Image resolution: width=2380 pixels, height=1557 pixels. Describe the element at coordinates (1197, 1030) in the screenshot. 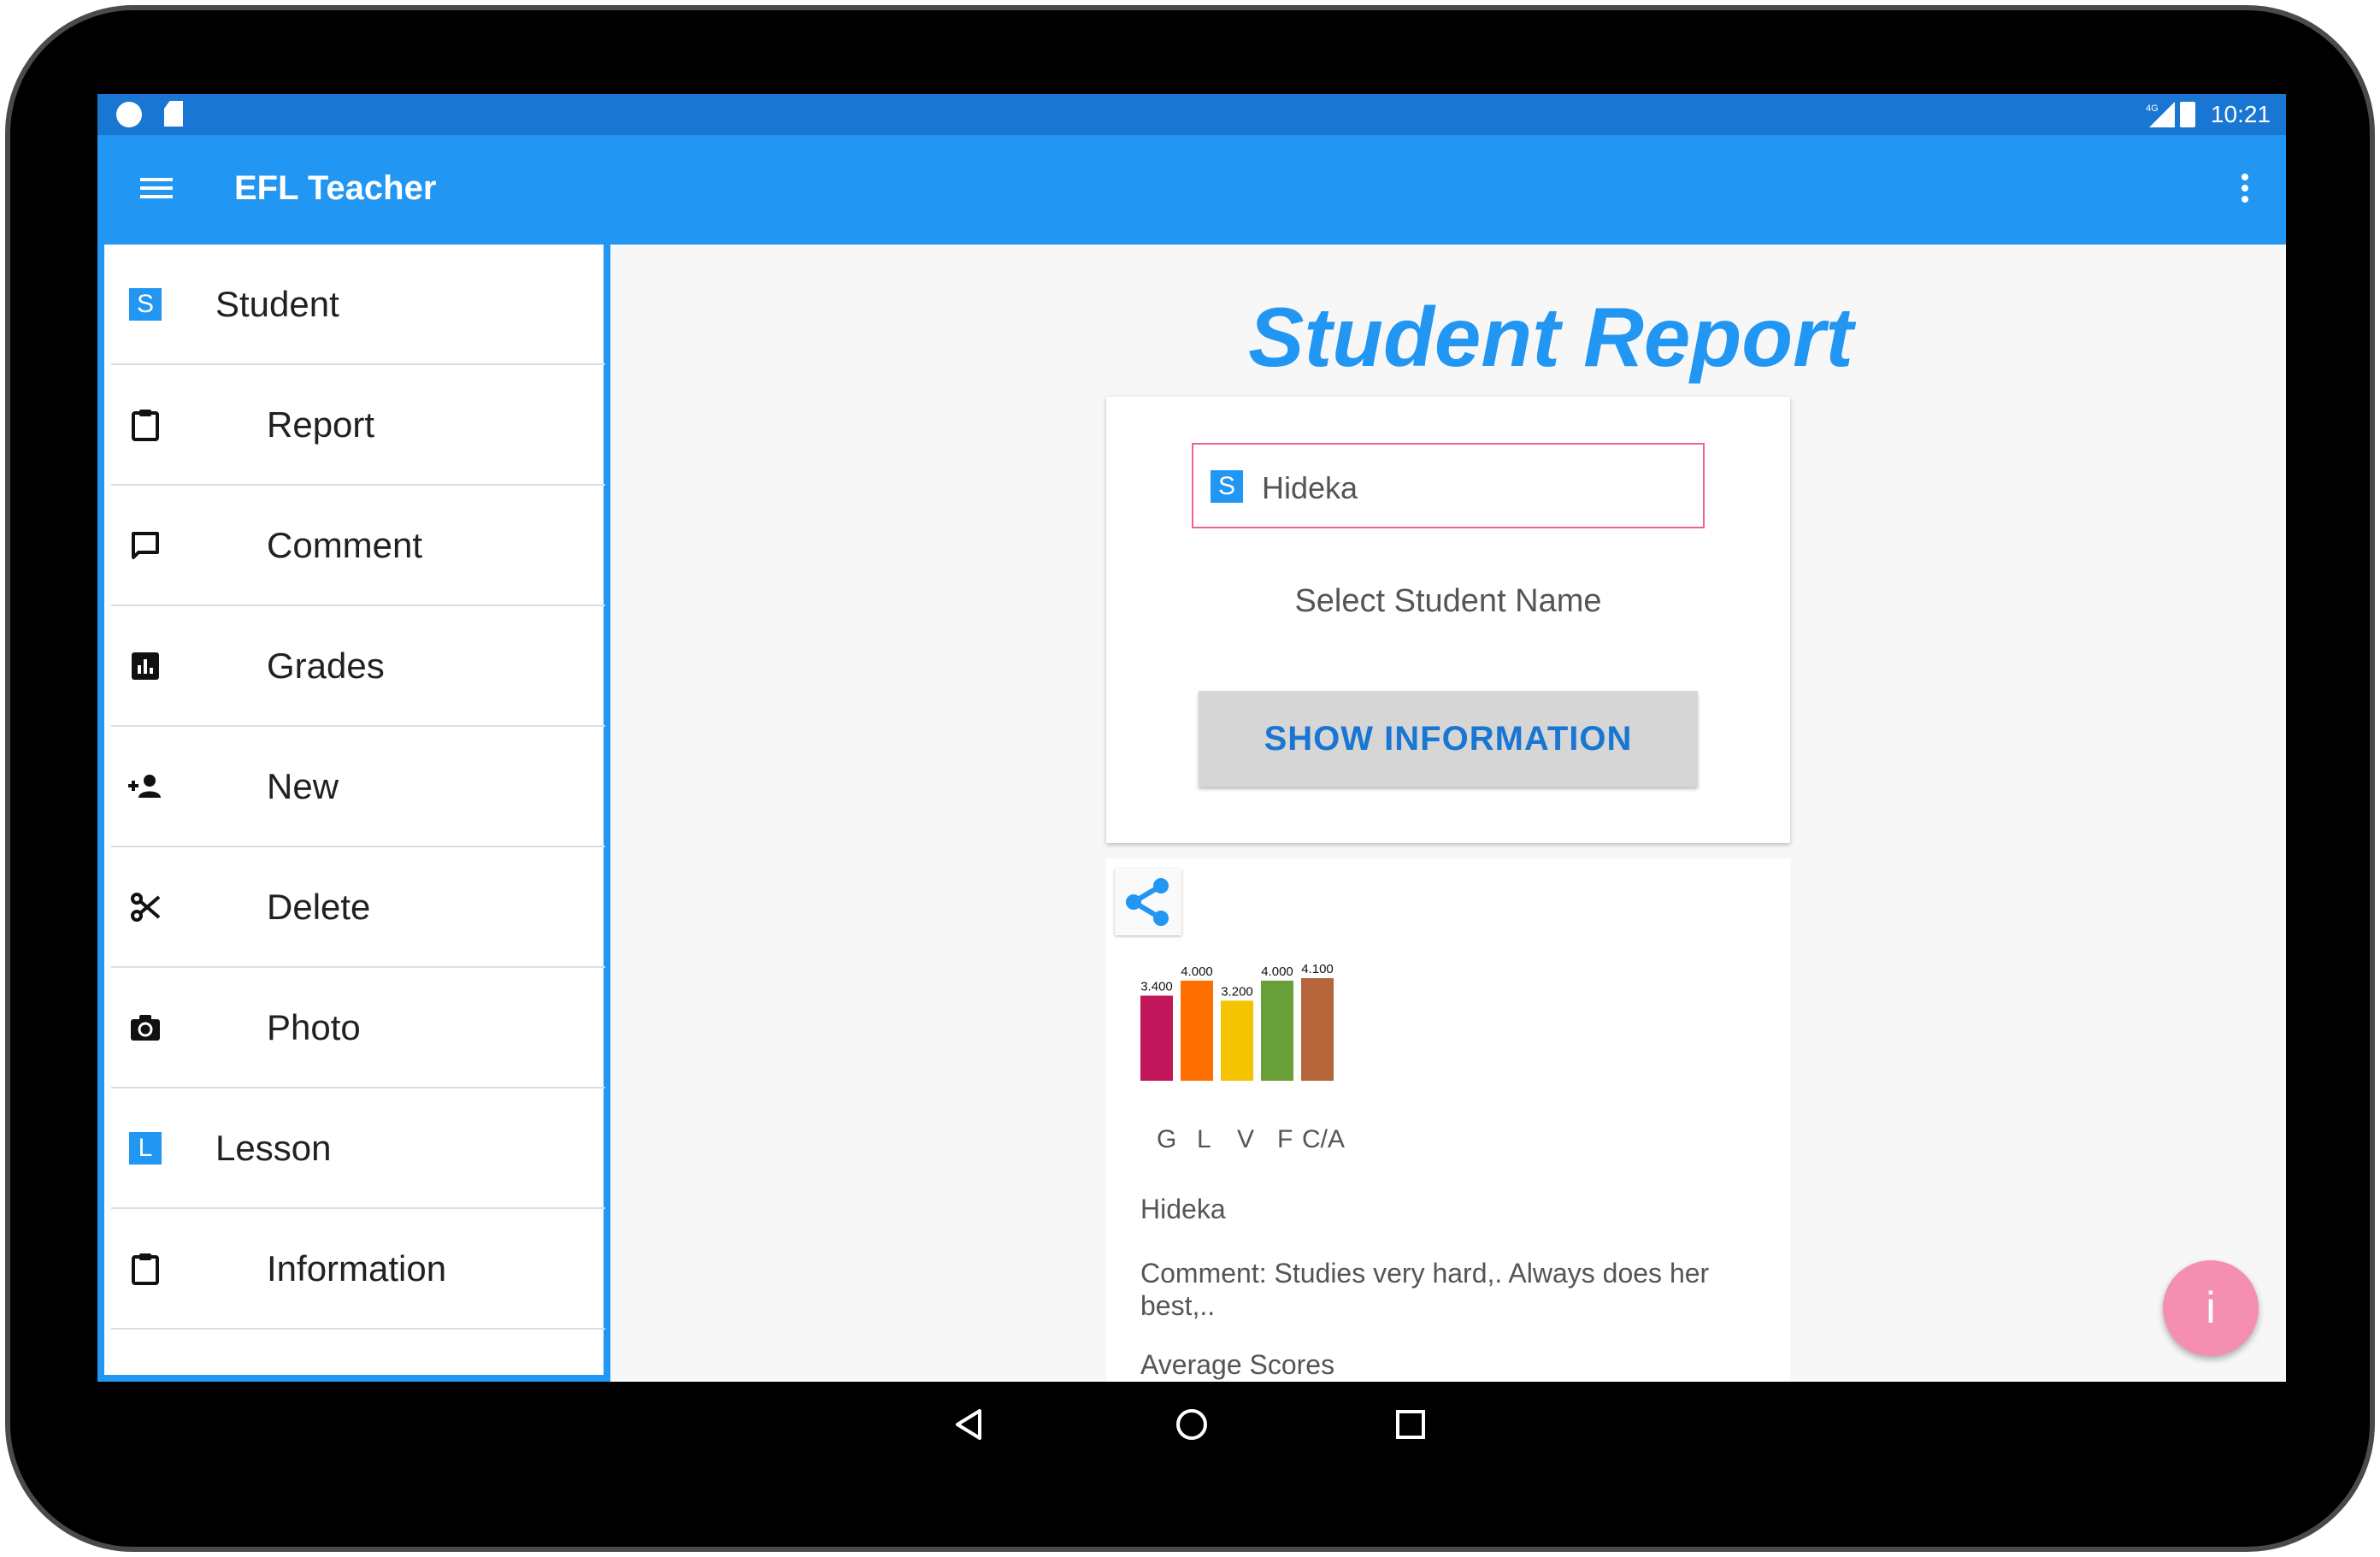

I see `chart-bar-l` at that location.